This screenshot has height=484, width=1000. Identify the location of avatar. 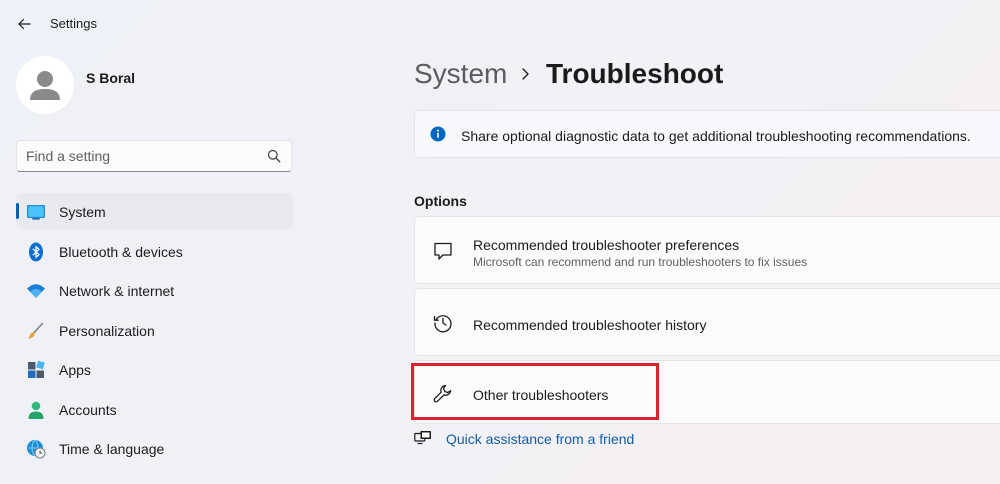
(45, 85).